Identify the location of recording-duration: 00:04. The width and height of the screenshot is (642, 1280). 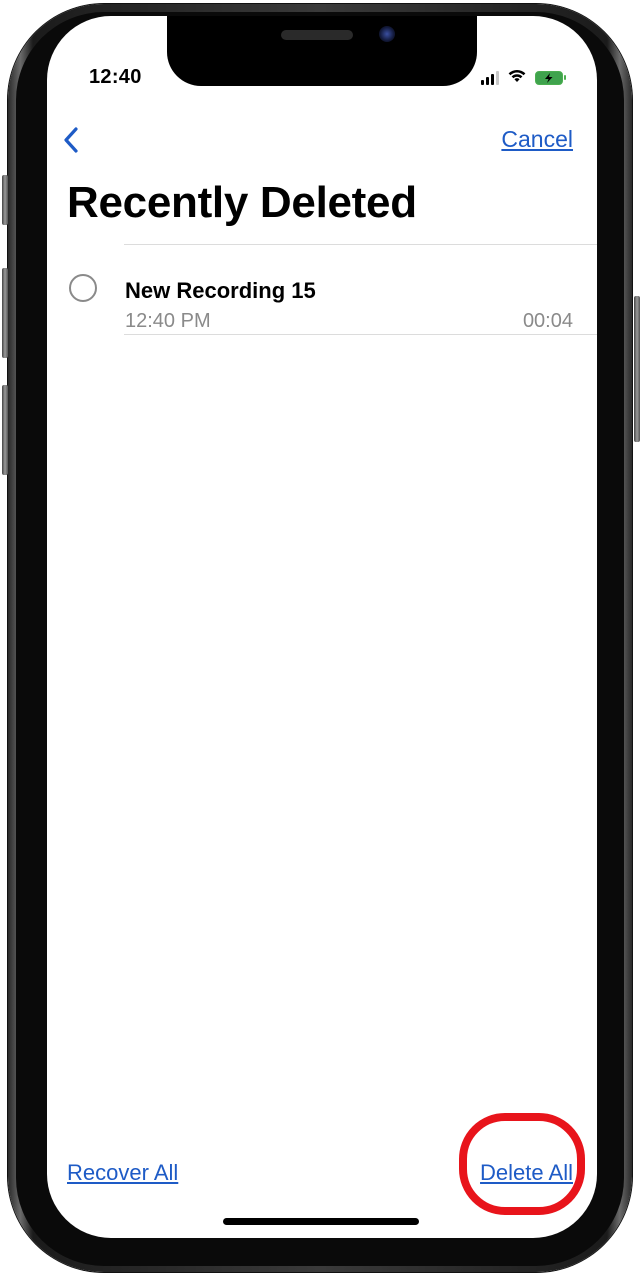
(547, 321).